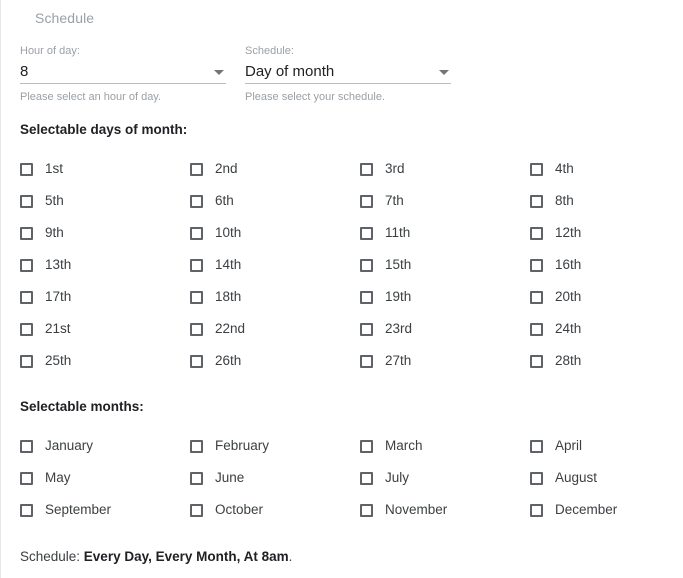 The height and width of the screenshot is (578, 683). What do you see at coordinates (91, 97) in the screenshot?
I see `hour-of-day-hint: Please select an hour of day.` at bounding box center [91, 97].